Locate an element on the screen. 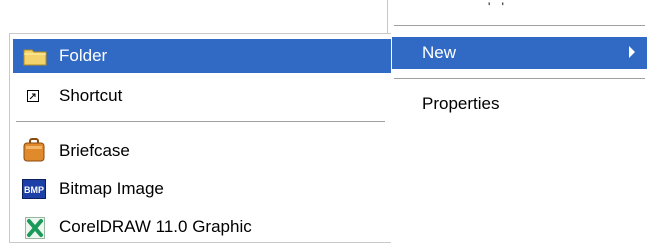  menu-item-new: New is located at coordinates (519, 53).